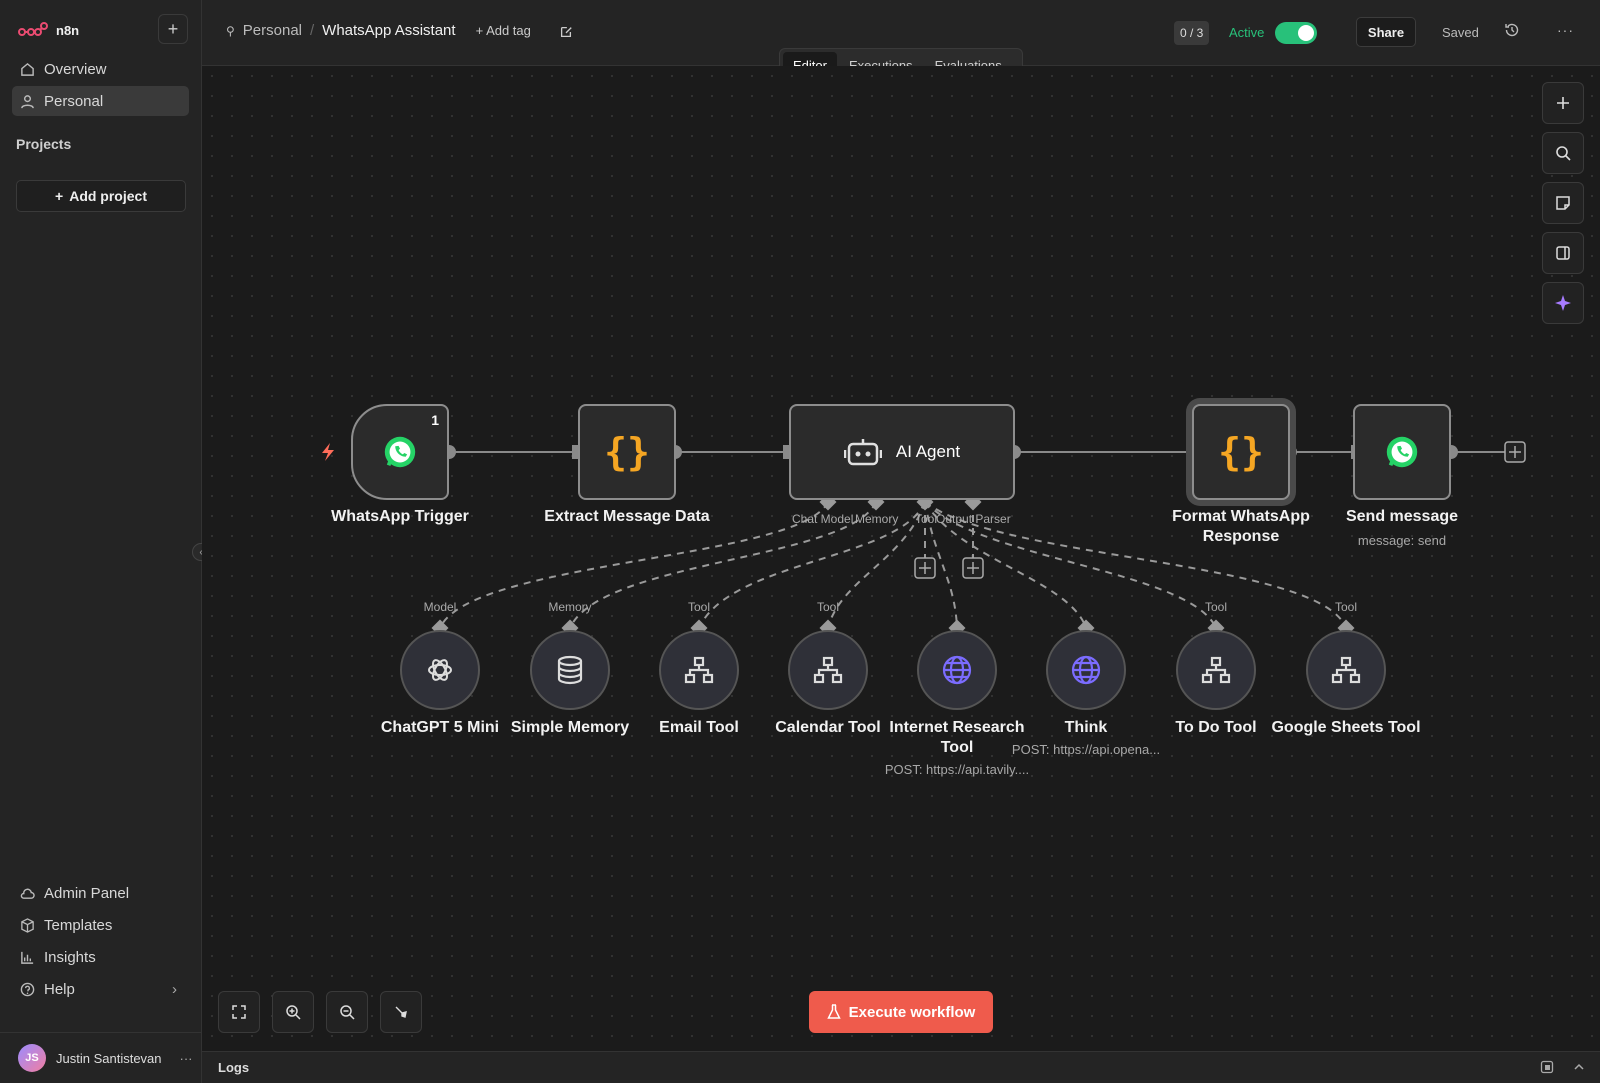 Image resolution: width=1600 pixels, height=1083 pixels. What do you see at coordinates (78, 925) in the screenshot?
I see `sidebar-item-label: Templates` at bounding box center [78, 925].